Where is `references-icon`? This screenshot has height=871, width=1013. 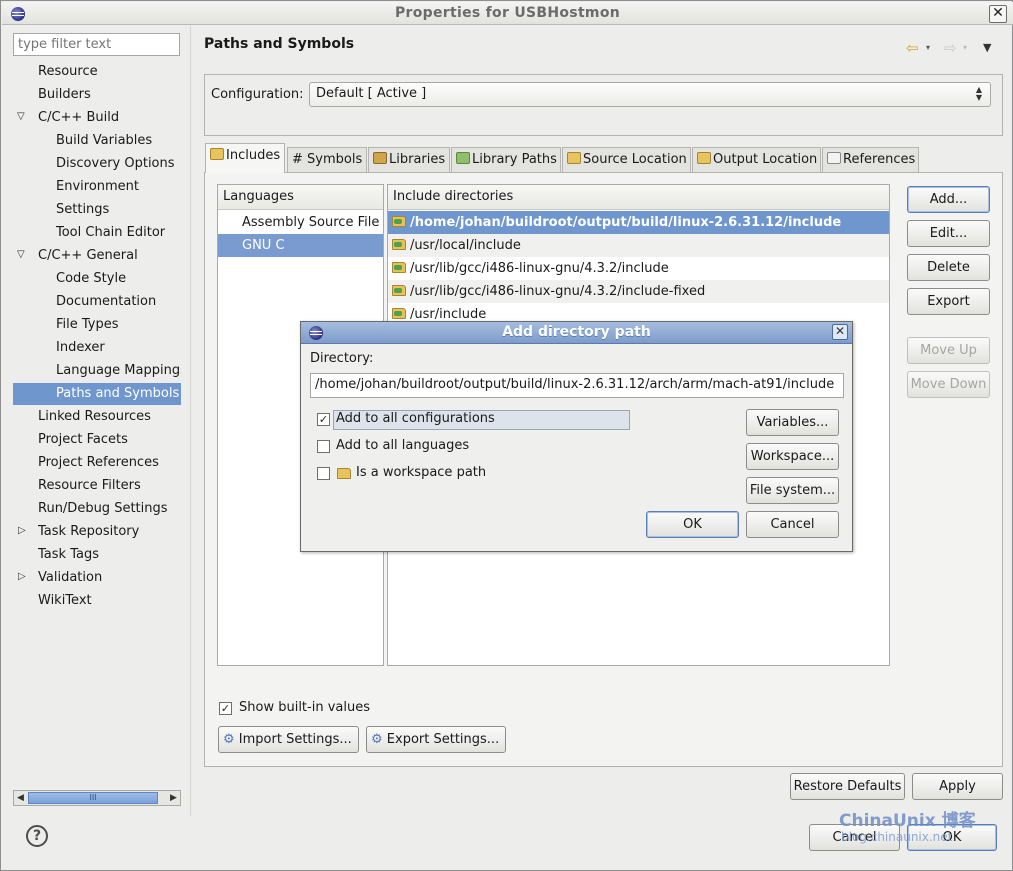 references-icon is located at coordinates (834, 158).